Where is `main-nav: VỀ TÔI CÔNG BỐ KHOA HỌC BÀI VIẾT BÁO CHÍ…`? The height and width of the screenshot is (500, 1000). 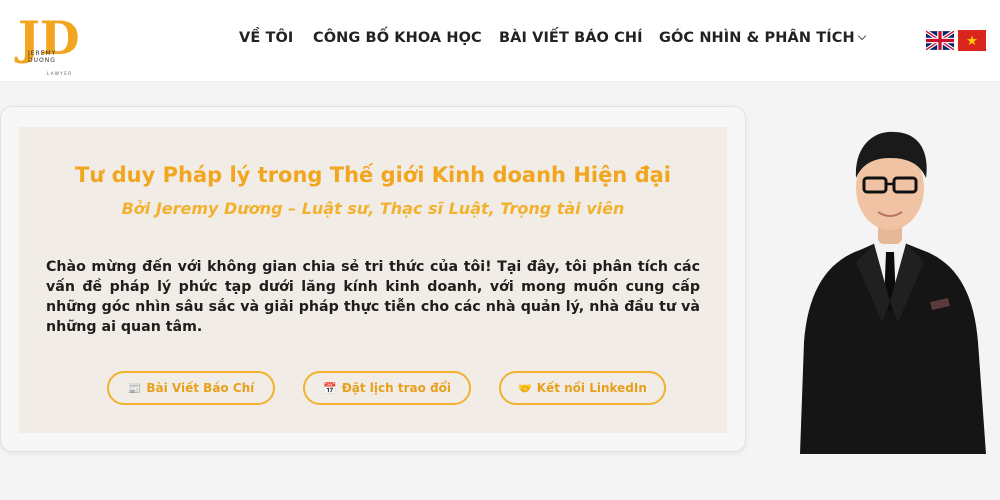
main-nav: VỀ TÔI CÔNG BỐ KHOA HỌC BÀI VIẾT BÁO CHÍ… is located at coordinates (500, 41).